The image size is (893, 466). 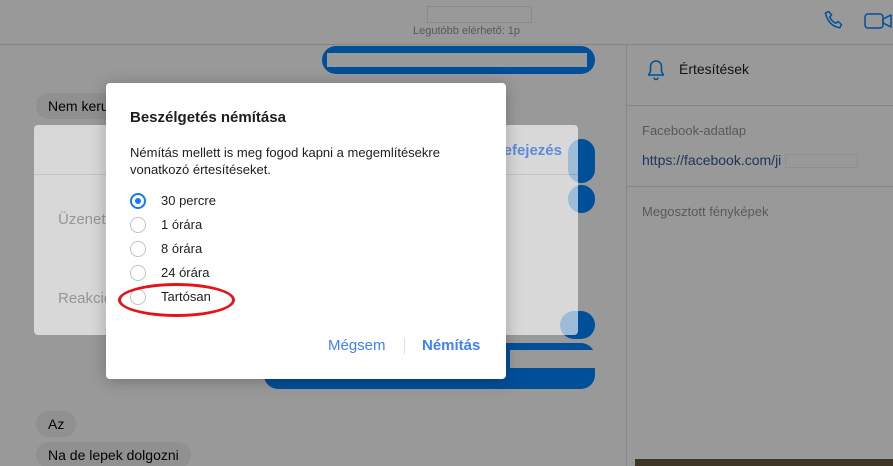 What do you see at coordinates (138, 201) in the screenshot?
I see `radio-selected` at bounding box center [138, 201].